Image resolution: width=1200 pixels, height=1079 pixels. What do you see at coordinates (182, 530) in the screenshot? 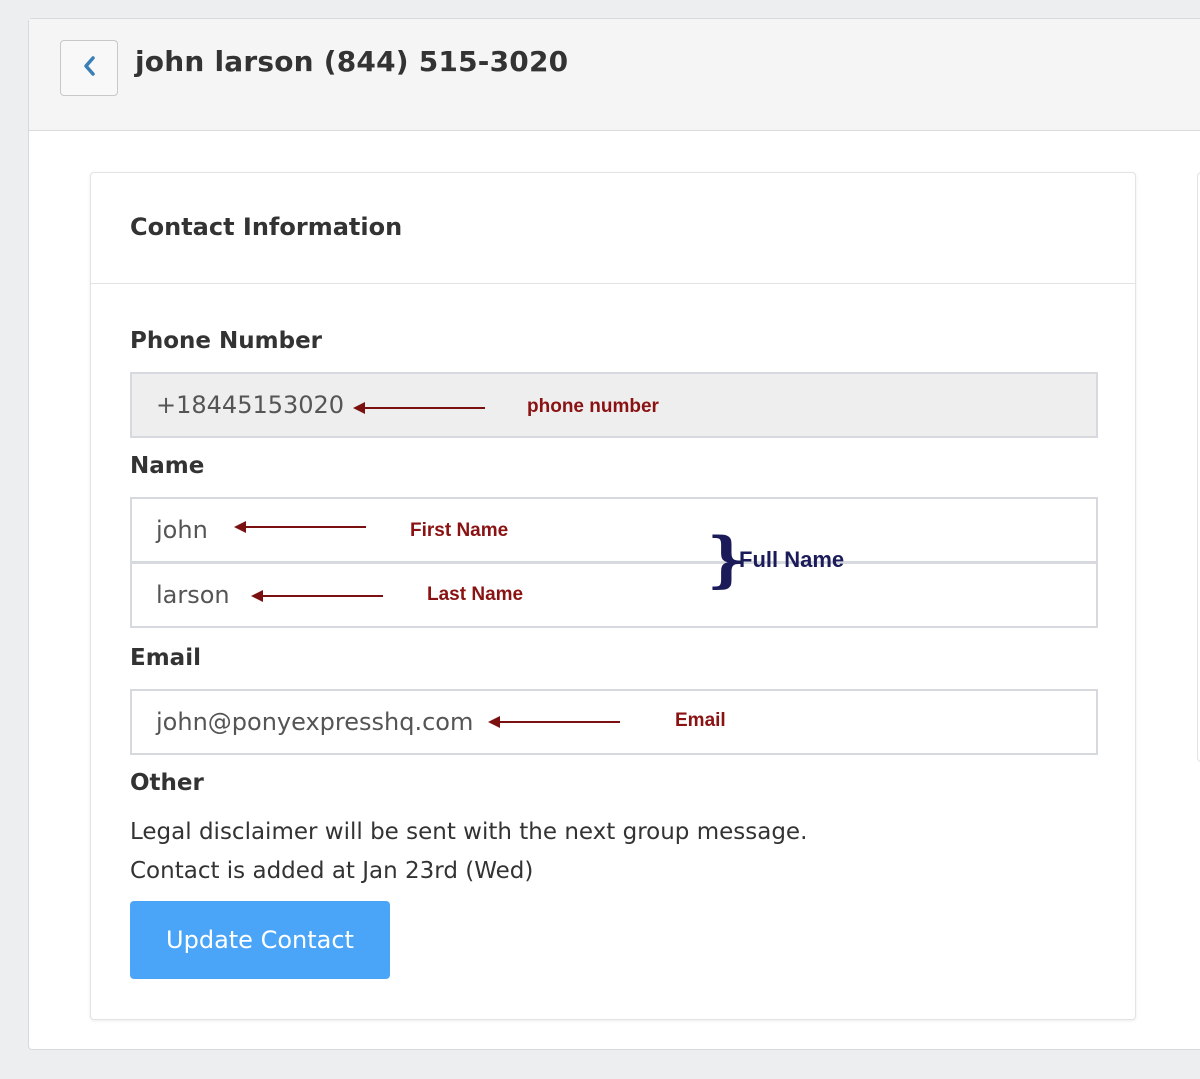
I see `first-name-value: john` at bounding box center [182, 530].